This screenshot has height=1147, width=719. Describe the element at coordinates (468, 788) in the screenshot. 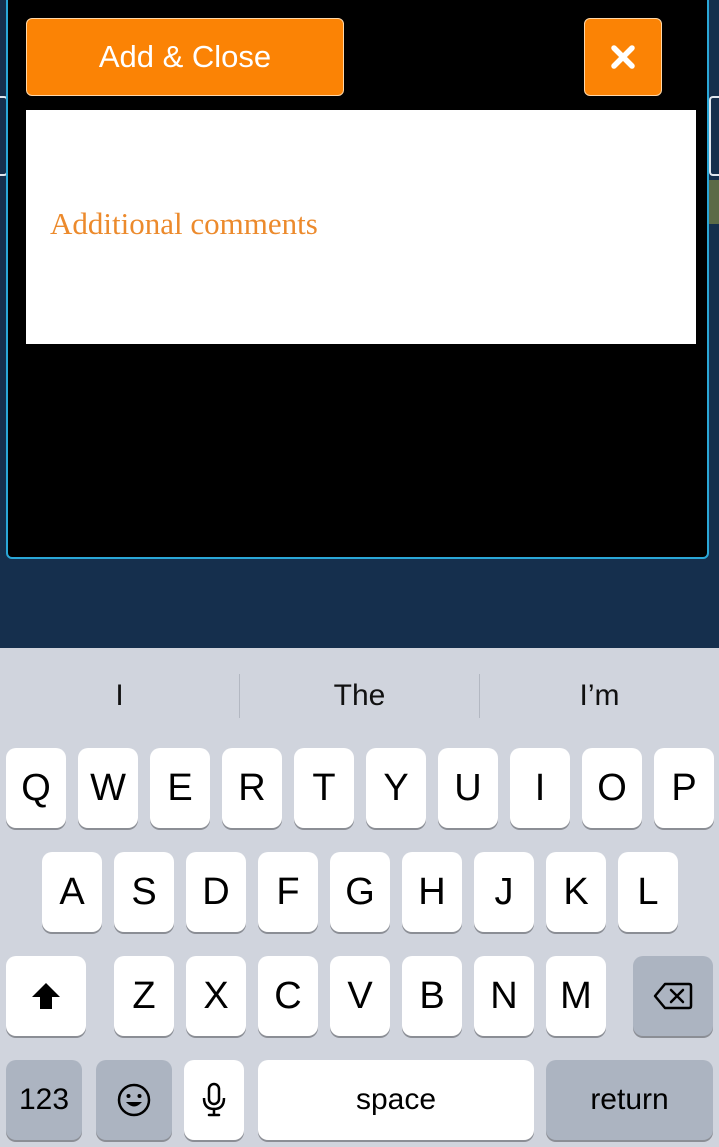

I see `key-u: U` at that location.